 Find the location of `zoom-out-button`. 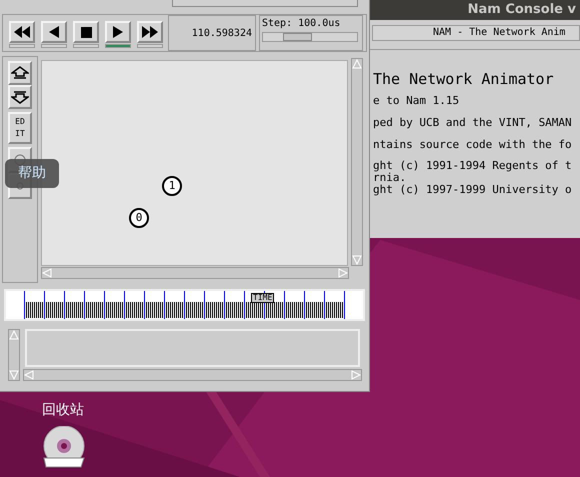

zoom-out-button is located at coordinates (20, 97).